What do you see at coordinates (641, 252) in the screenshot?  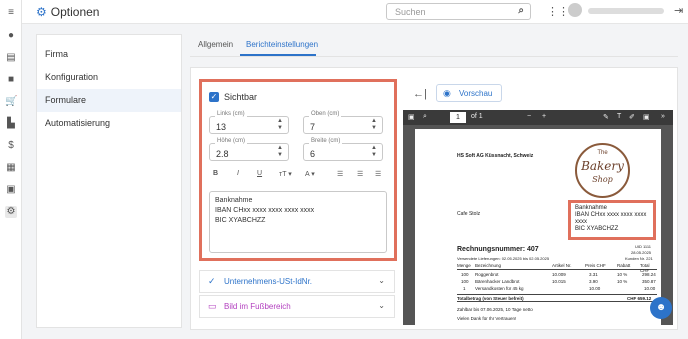 I see `invoice-date: 28.05.2025` at bounding box center [641, 252].